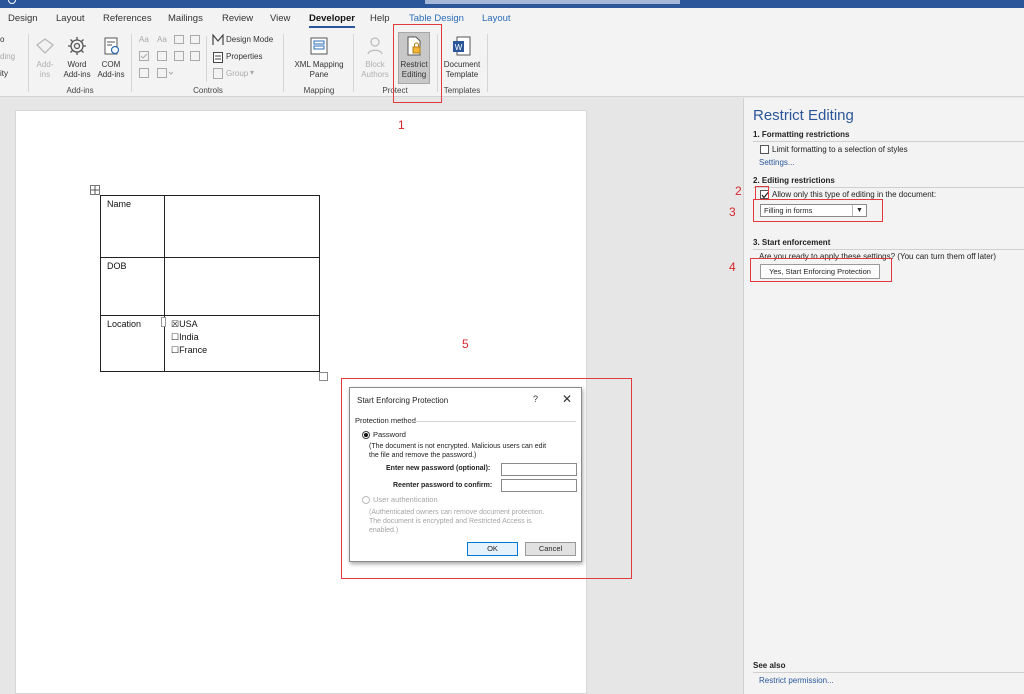 The image size is (1024, 694). What do you see at coordinates (95, 190) in the screenshot?
I see `table-move-handle-icon` at bounding box center [95, 190].